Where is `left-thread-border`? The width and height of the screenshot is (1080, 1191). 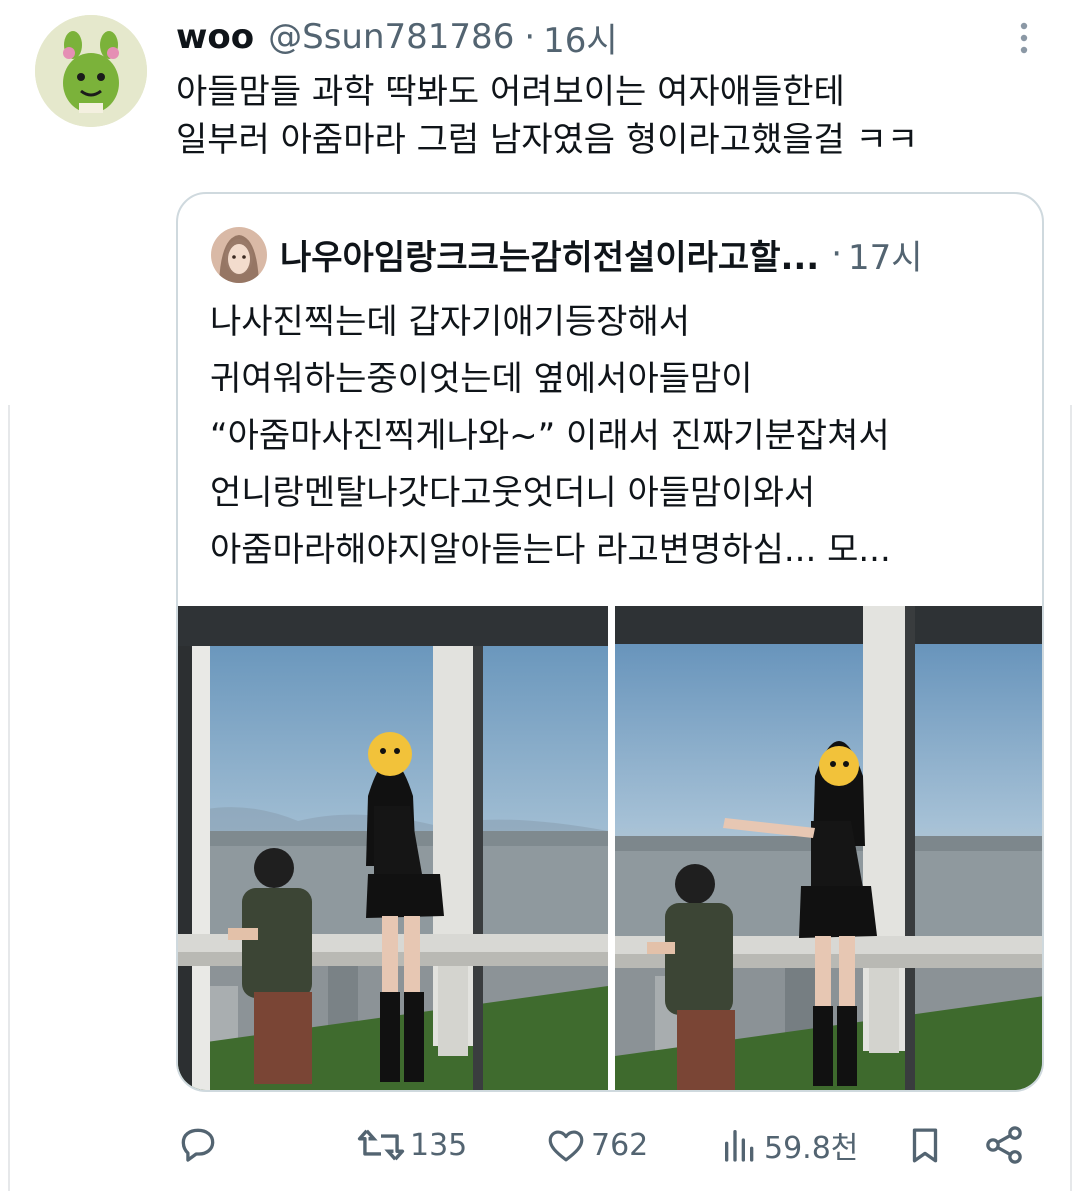 left-thread-border is located at coordinates (9, 798).